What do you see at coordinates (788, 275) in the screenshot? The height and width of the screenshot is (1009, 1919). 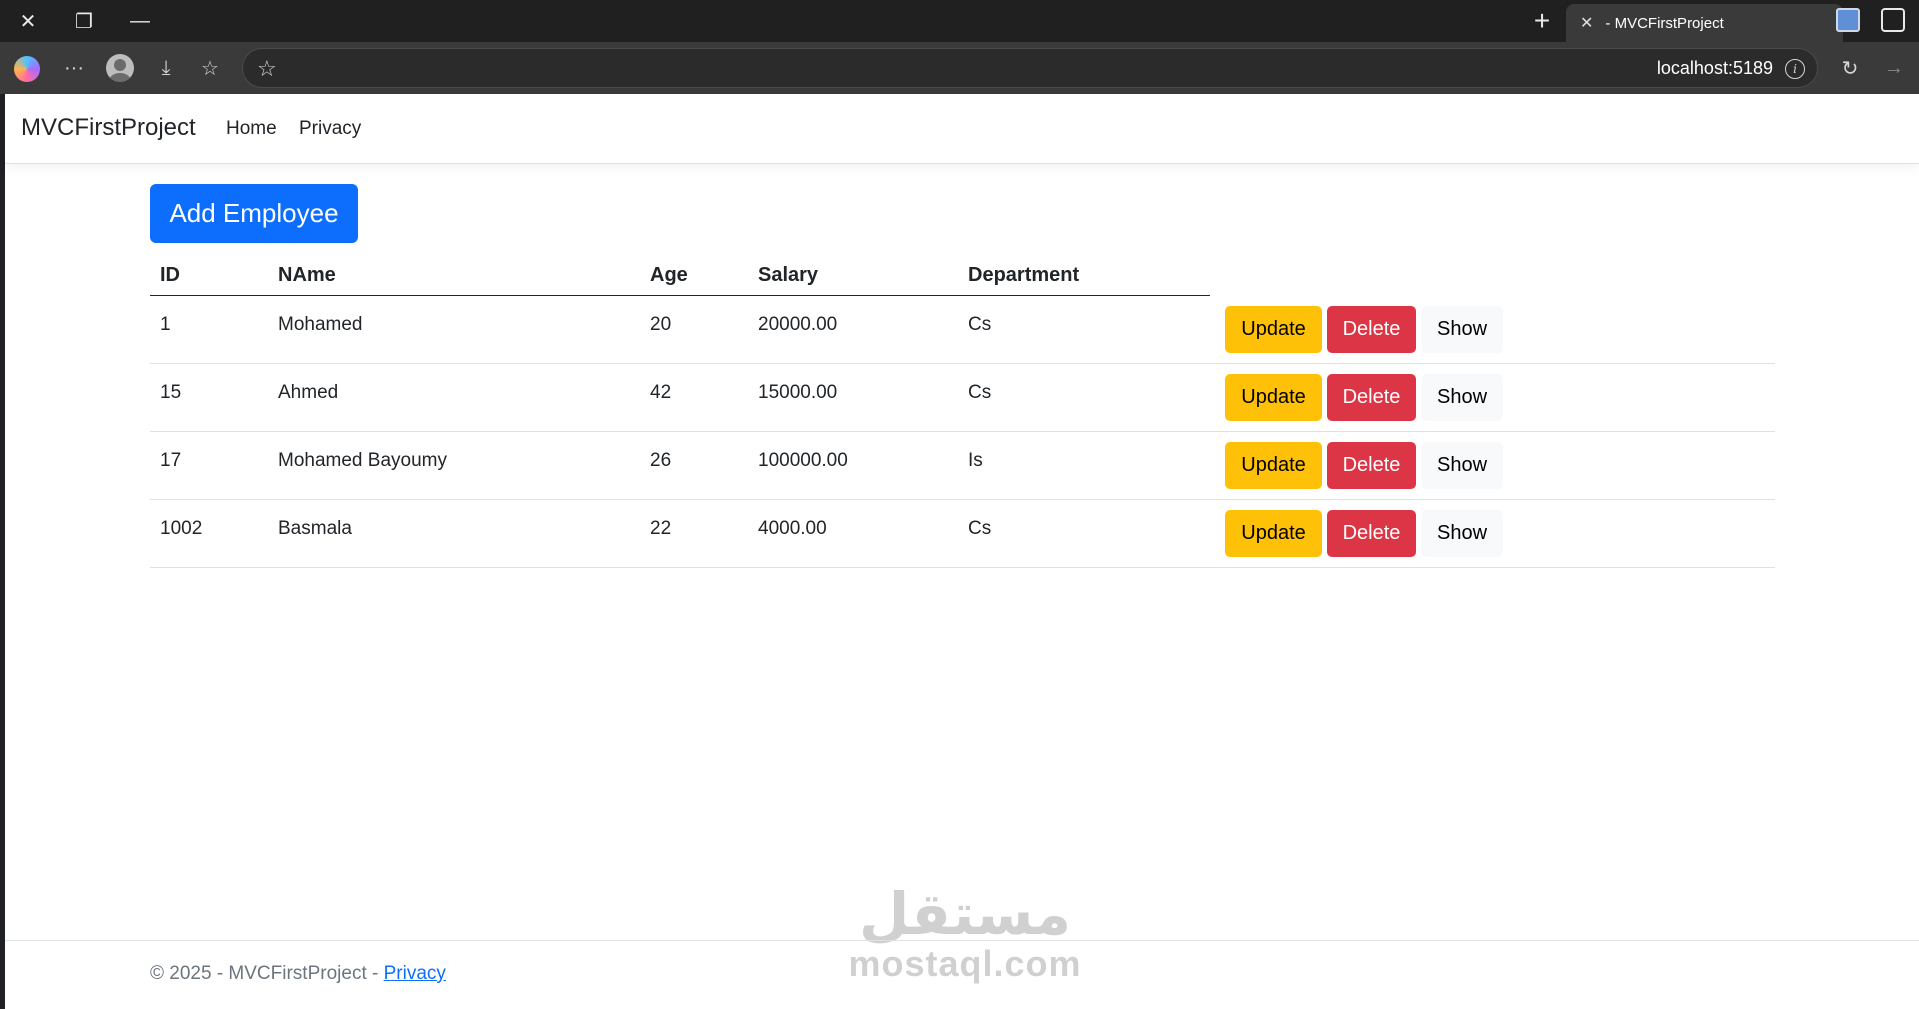 I see `header-salary: Salary` at bounding box center [788, 275].